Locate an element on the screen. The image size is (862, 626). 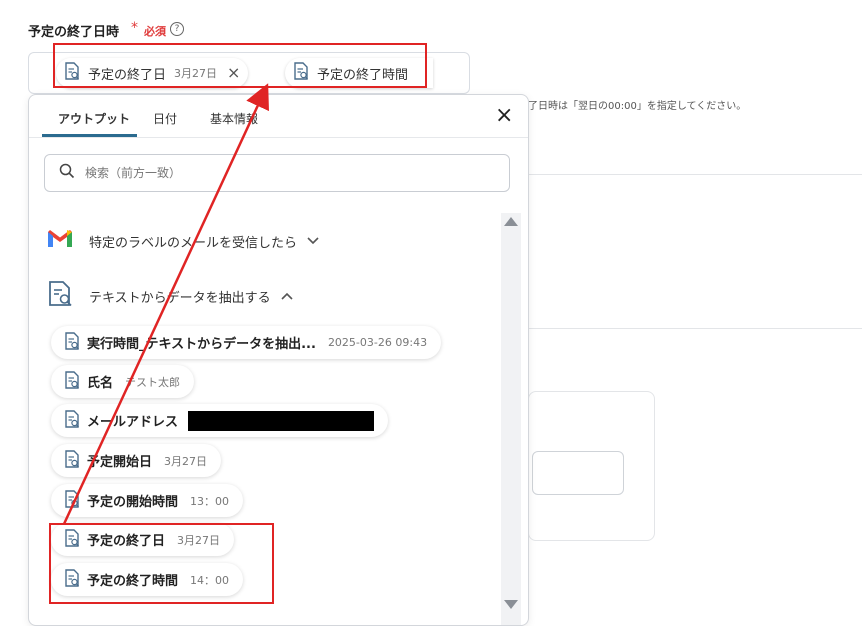
chip-end-time: 予定の終了時間 is located at coordinates (359, 73).